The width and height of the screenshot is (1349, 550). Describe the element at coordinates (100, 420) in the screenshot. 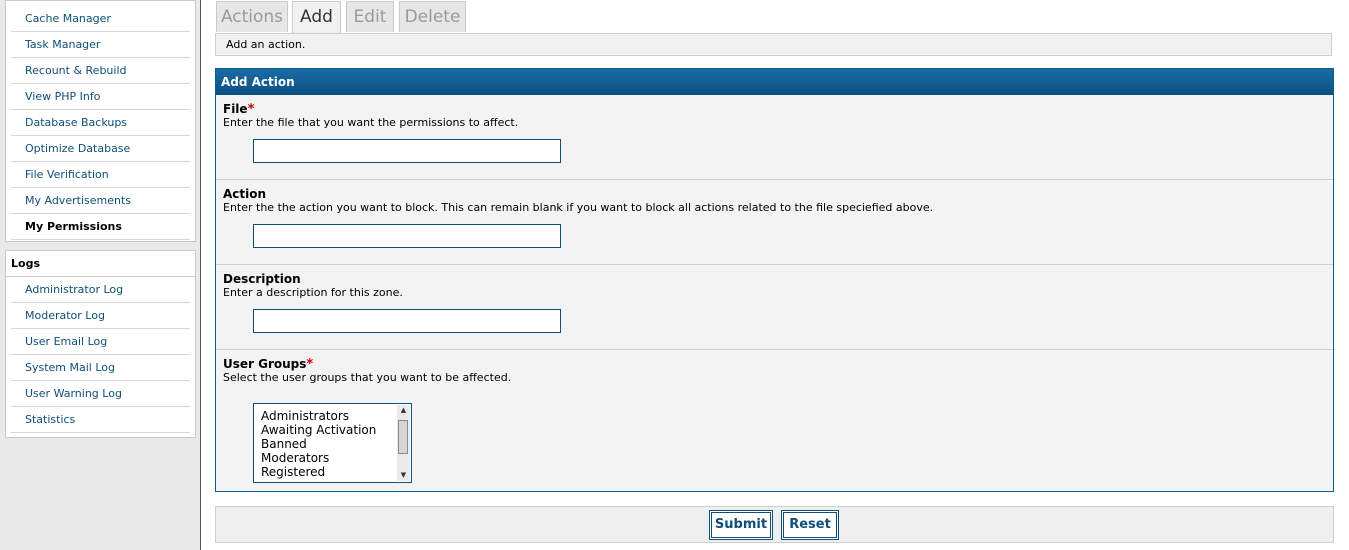

I see `sidebar-item-statistics: Statistics` at that location.